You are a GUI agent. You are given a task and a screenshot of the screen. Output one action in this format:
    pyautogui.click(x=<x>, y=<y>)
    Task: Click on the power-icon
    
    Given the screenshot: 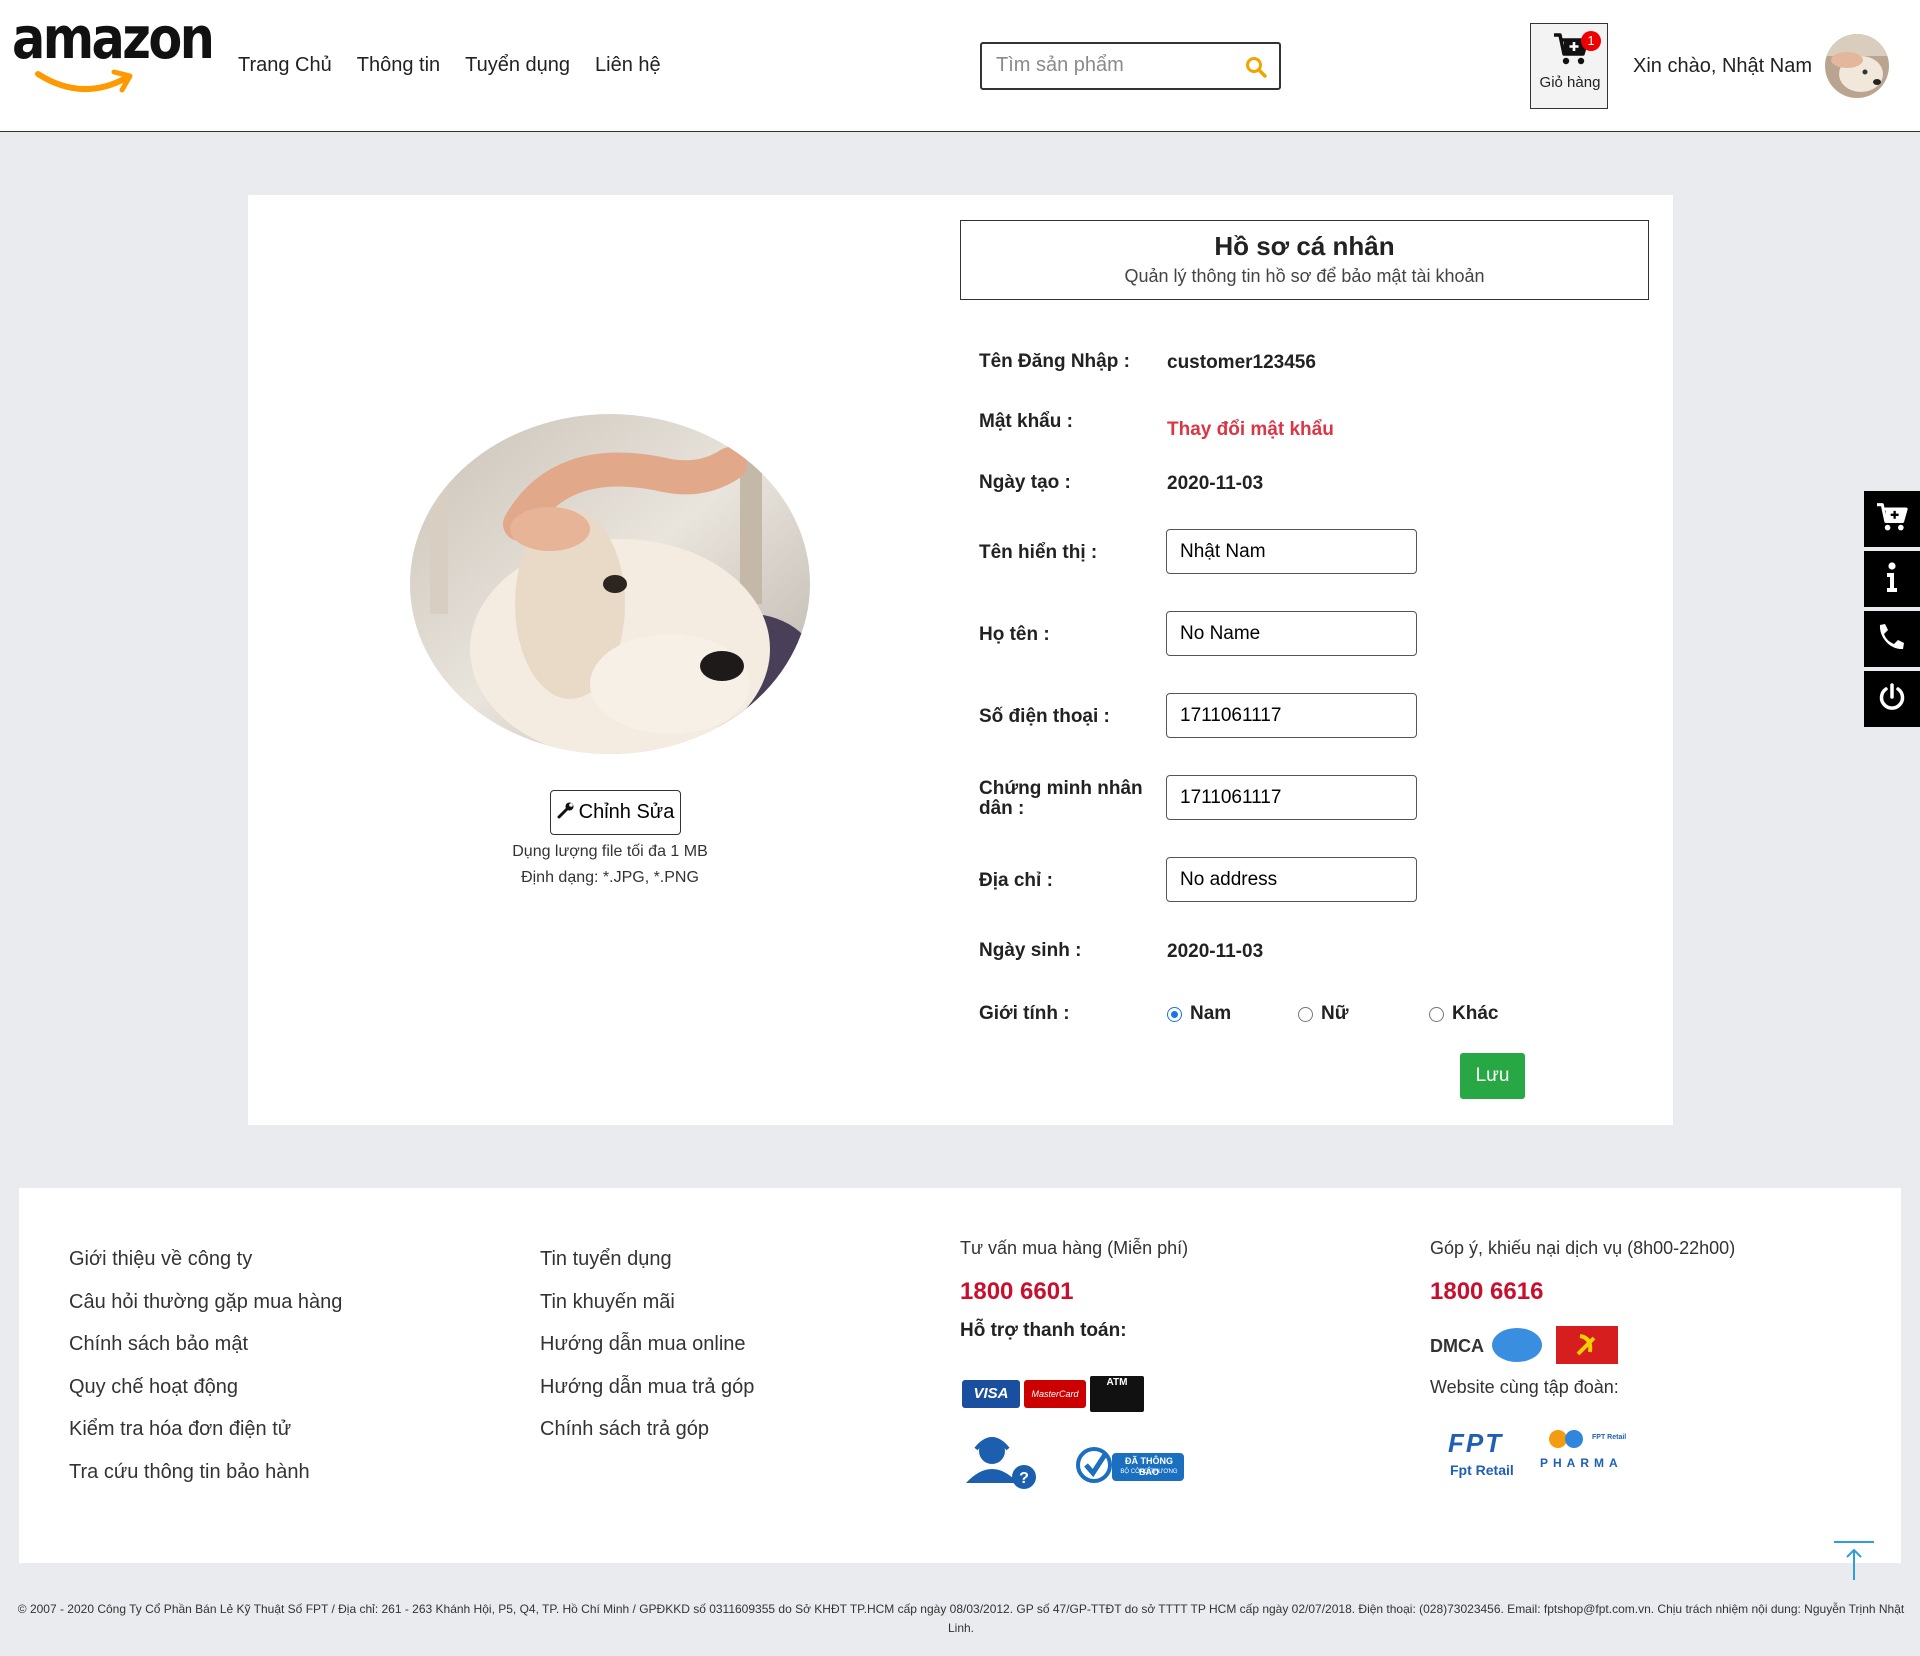 What is the action you would take?
    pyautogui.click(x=1892, y=699)
    